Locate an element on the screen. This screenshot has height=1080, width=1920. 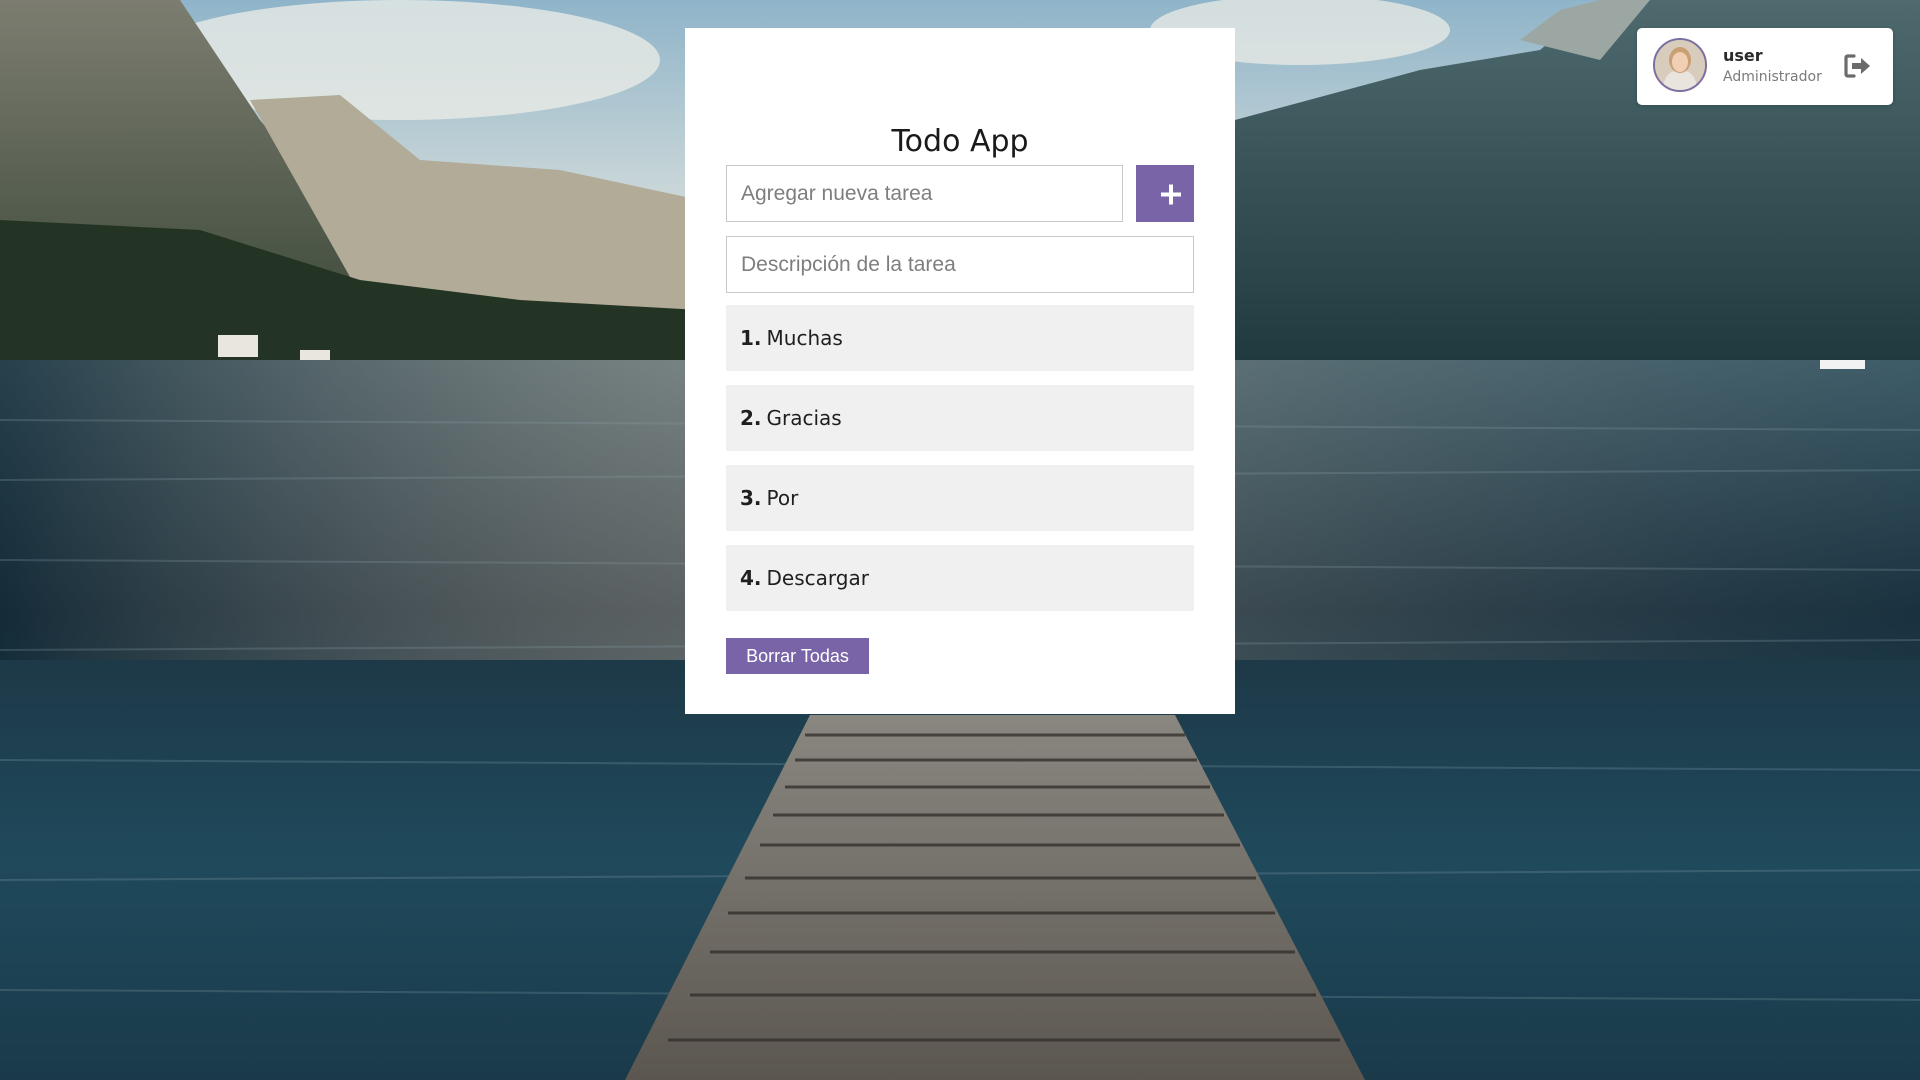
logout-icon is located at coordinates (1857, 66).